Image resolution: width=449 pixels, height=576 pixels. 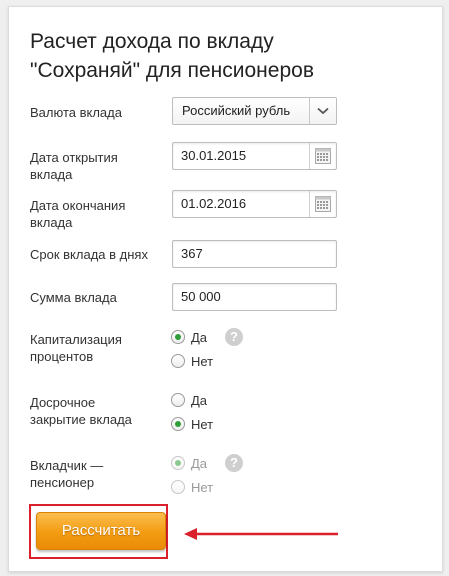 What do you see at coordinates (202, 487) in the screenshot?
I see `pensioner-no-label: Нет` at bounding box center [202, 487].